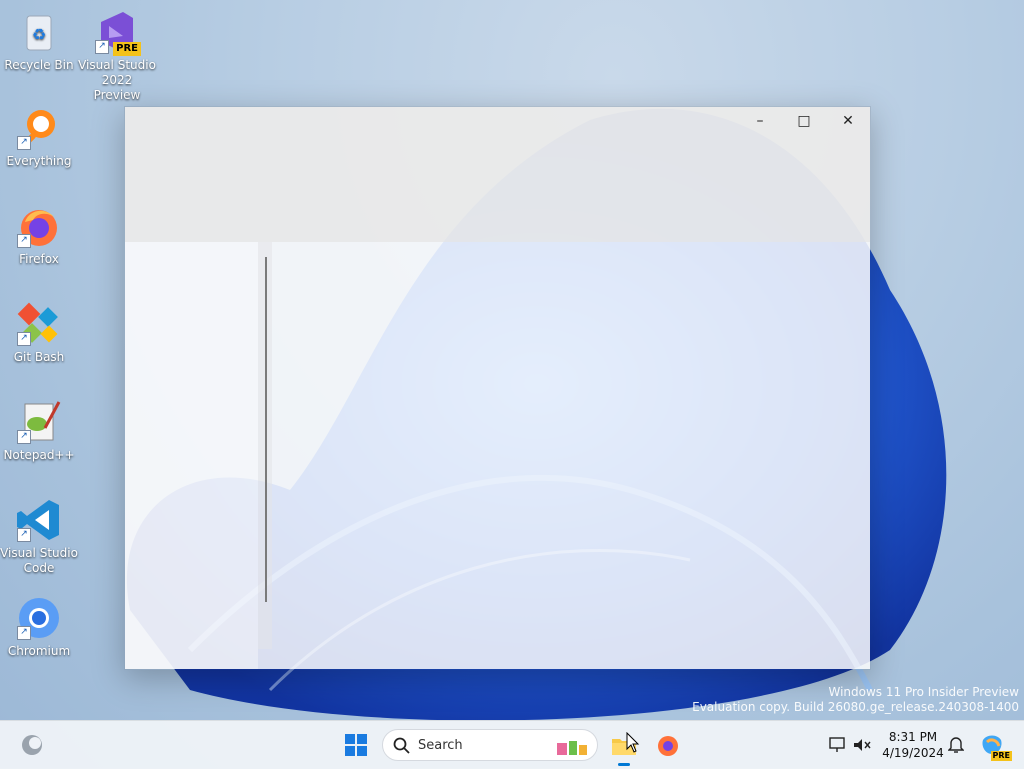 The width and height of the screenshot is (1024, 769). I want to click on search-highlight-icon, so click(572, 748).